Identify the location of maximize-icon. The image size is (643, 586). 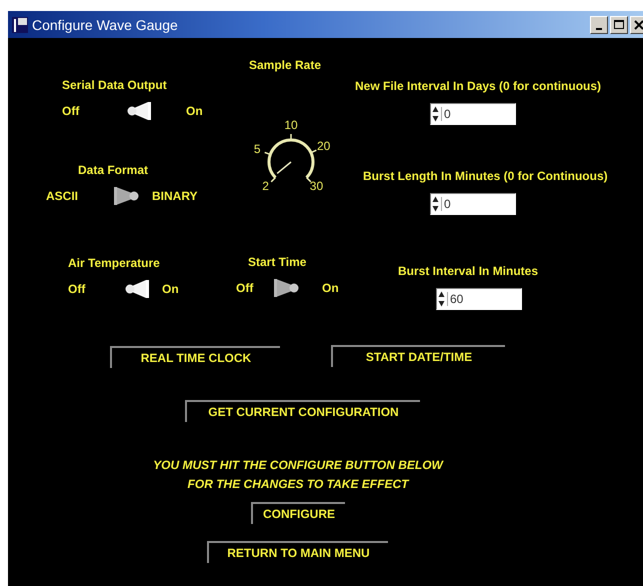
(619, 25).